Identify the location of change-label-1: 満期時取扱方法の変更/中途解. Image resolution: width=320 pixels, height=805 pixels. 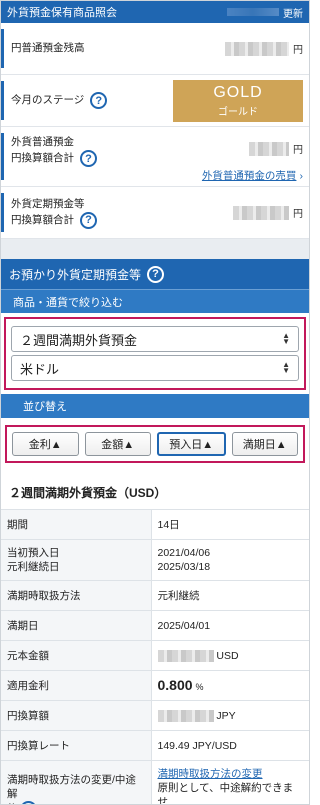
(71, 786).